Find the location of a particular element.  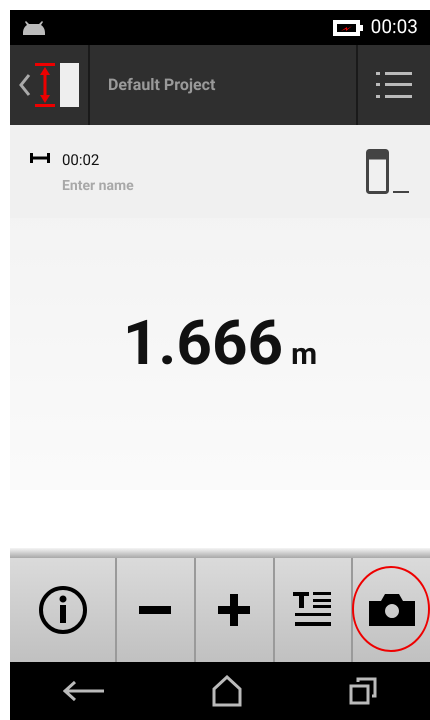

project-title: Default Project is located at coordinates (161, 85).